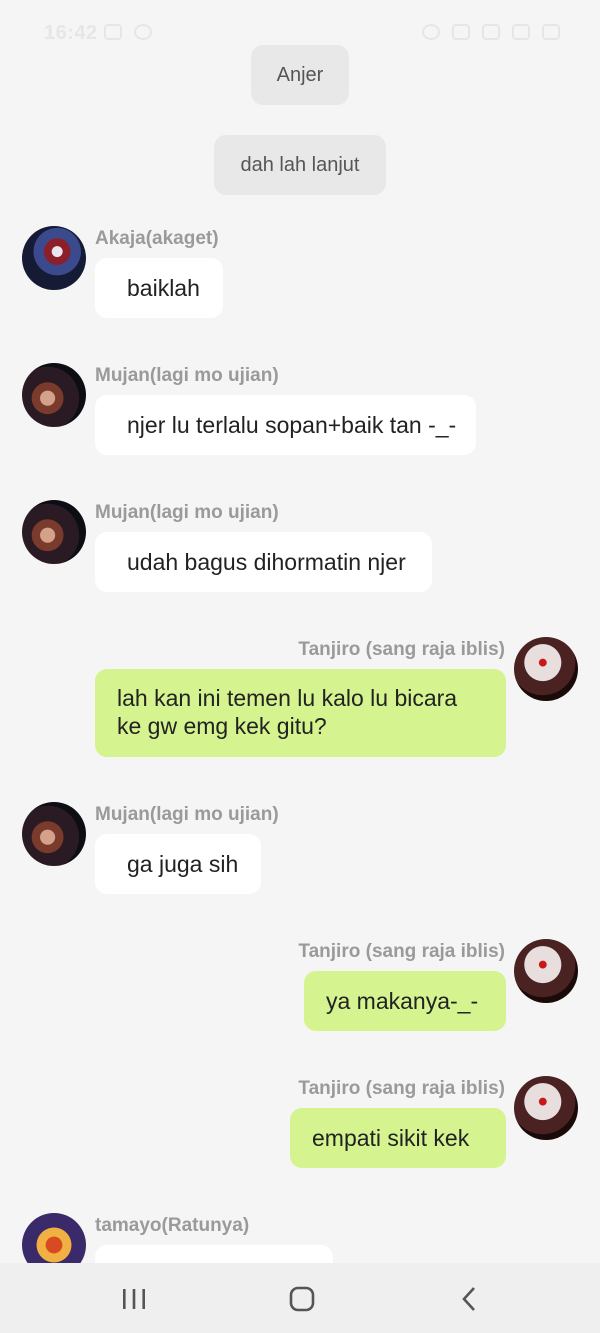 Image resolution: width=600 pixels, height=1333 pixels. I want to click on navigation-bar, so click(300, 1298).